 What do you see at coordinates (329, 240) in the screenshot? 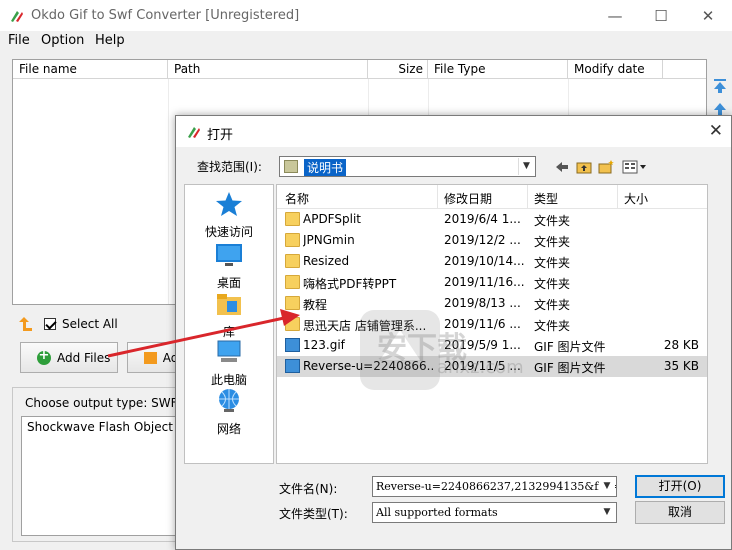
I see `file-name: JPNGmin` at bounding box center [329, 240].